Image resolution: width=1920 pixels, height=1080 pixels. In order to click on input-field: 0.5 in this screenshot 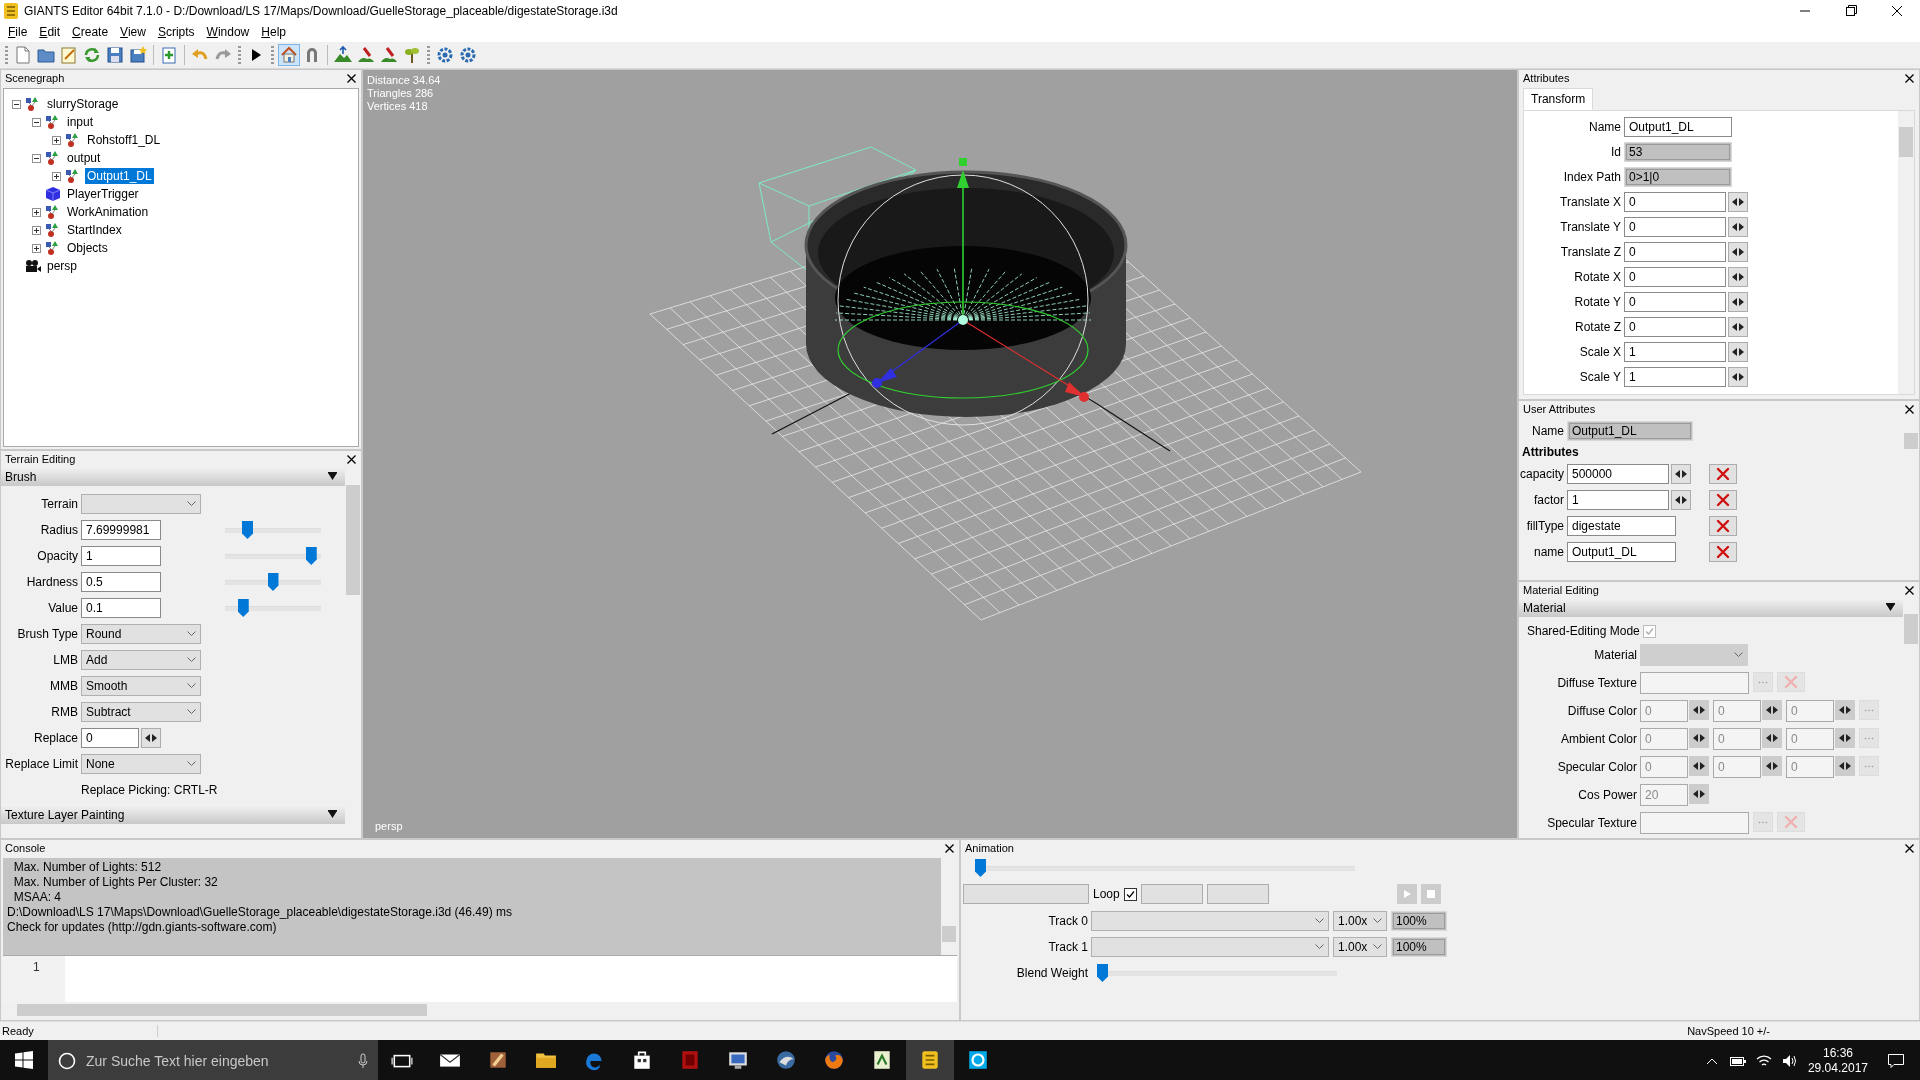, I will do `click(121, 582)`.